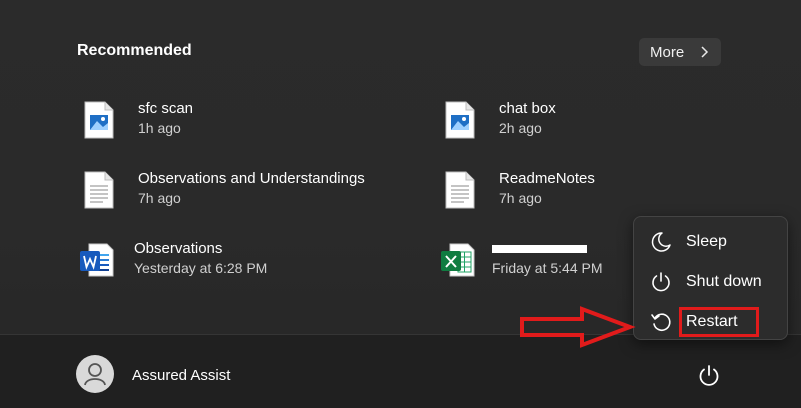 This screenshot has height=408, width=801. Describe the element at coordinates (520, 128) in the screenshot. I see `file-time: 2h ago` at that location.